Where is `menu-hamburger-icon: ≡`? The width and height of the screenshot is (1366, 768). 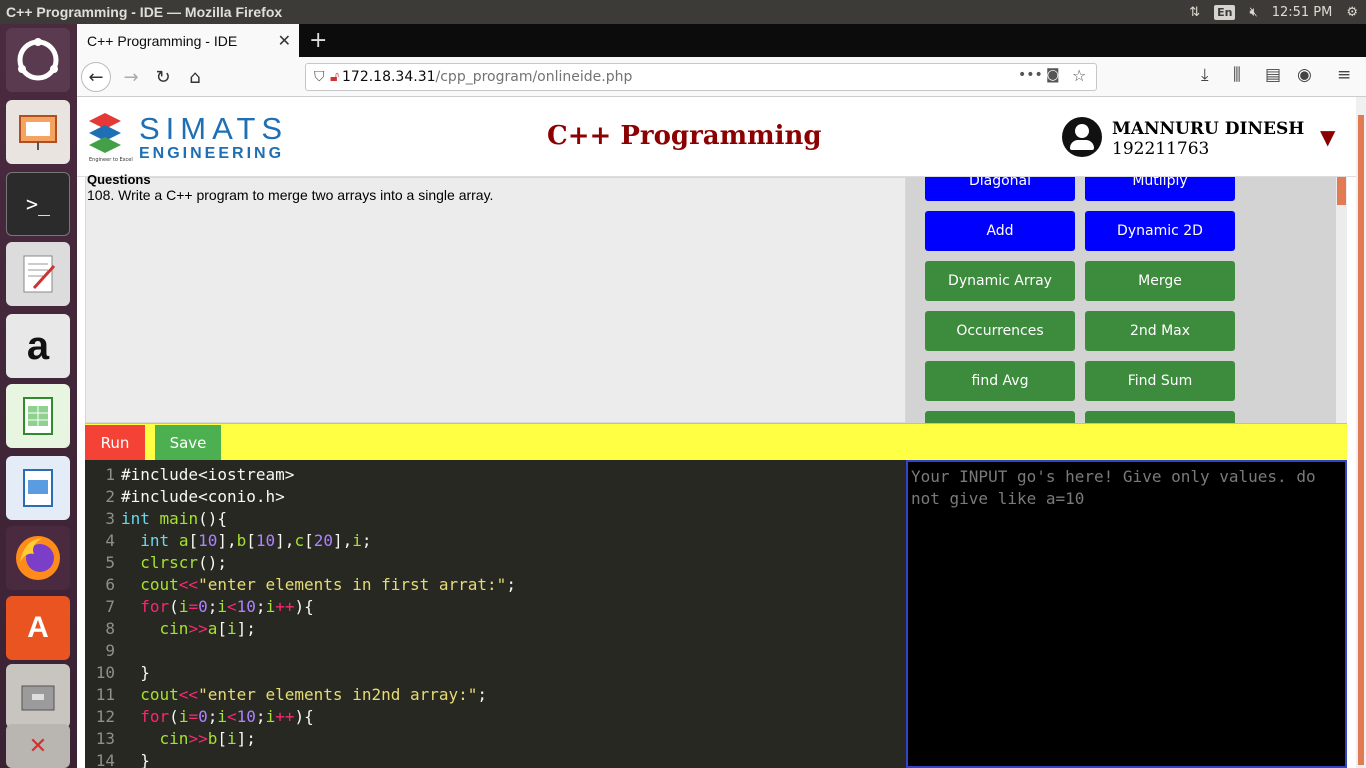 menu-hamburger-icon: ≡ is located at coordinates (1344, 75).